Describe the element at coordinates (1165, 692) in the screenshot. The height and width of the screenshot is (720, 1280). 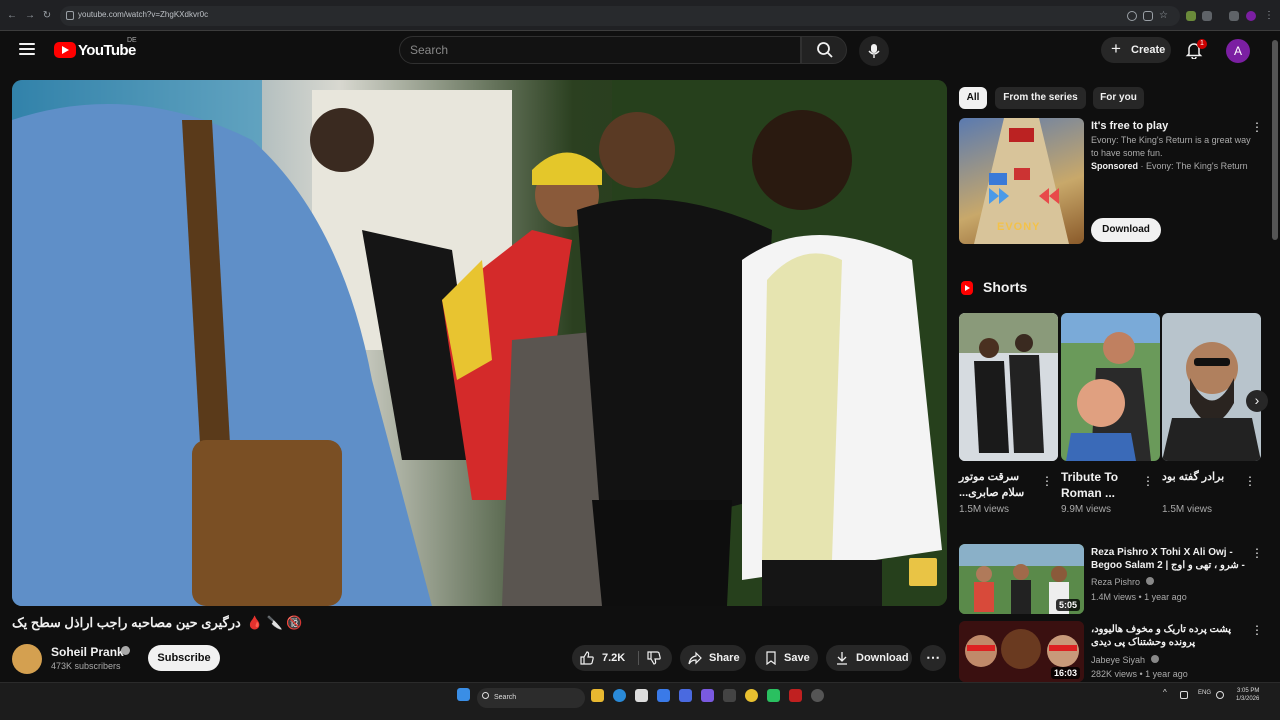
I see `tray-chevron-icon: ^` at that location.